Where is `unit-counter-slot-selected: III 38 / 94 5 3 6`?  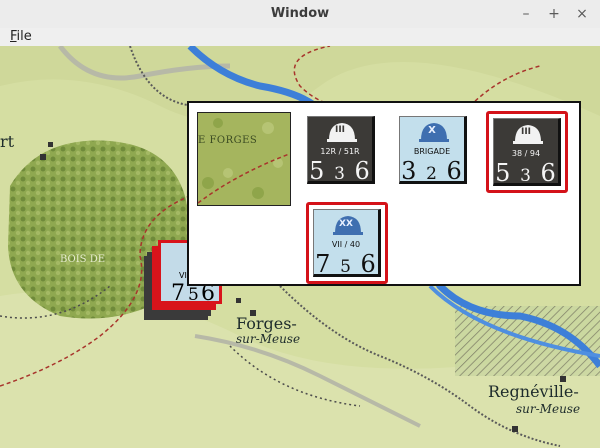
unit-counter-slot-selected: III 38 / 94 5 3 6 is located at coordinates (527, 152).